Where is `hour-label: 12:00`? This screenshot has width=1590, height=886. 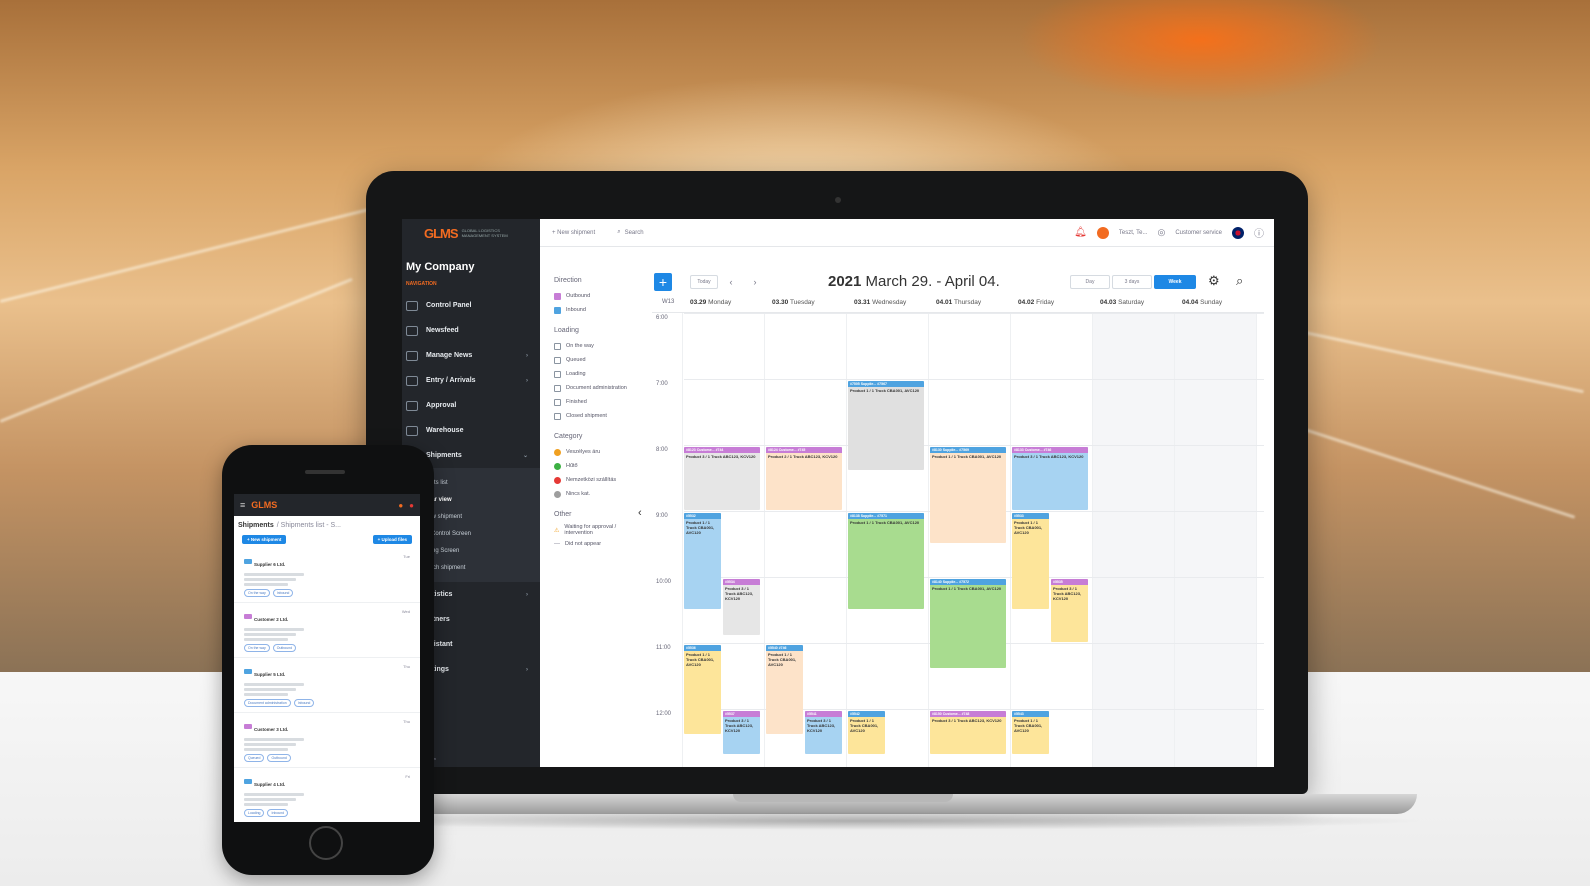
hour-label: 12:00 is located at coordinates (664, 714).